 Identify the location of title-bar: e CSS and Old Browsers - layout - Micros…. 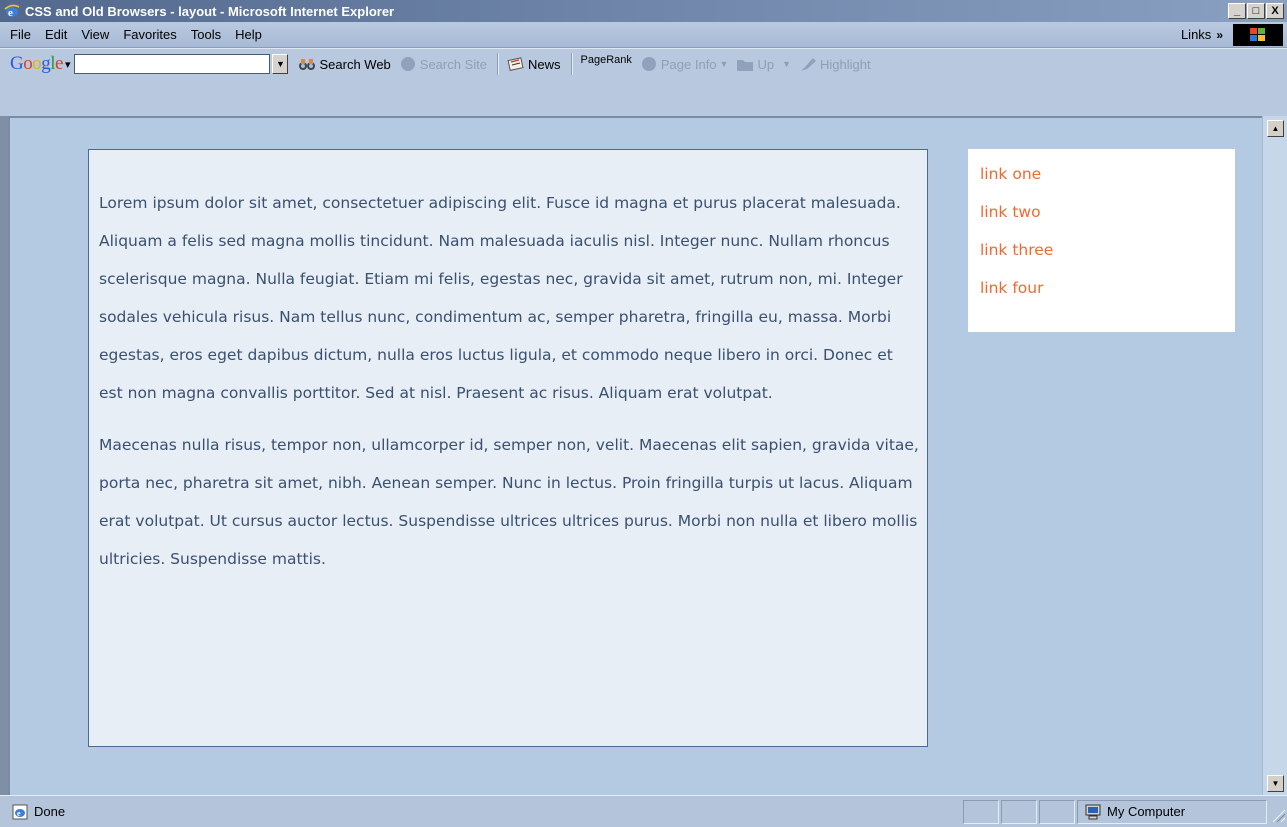
(643, 11).